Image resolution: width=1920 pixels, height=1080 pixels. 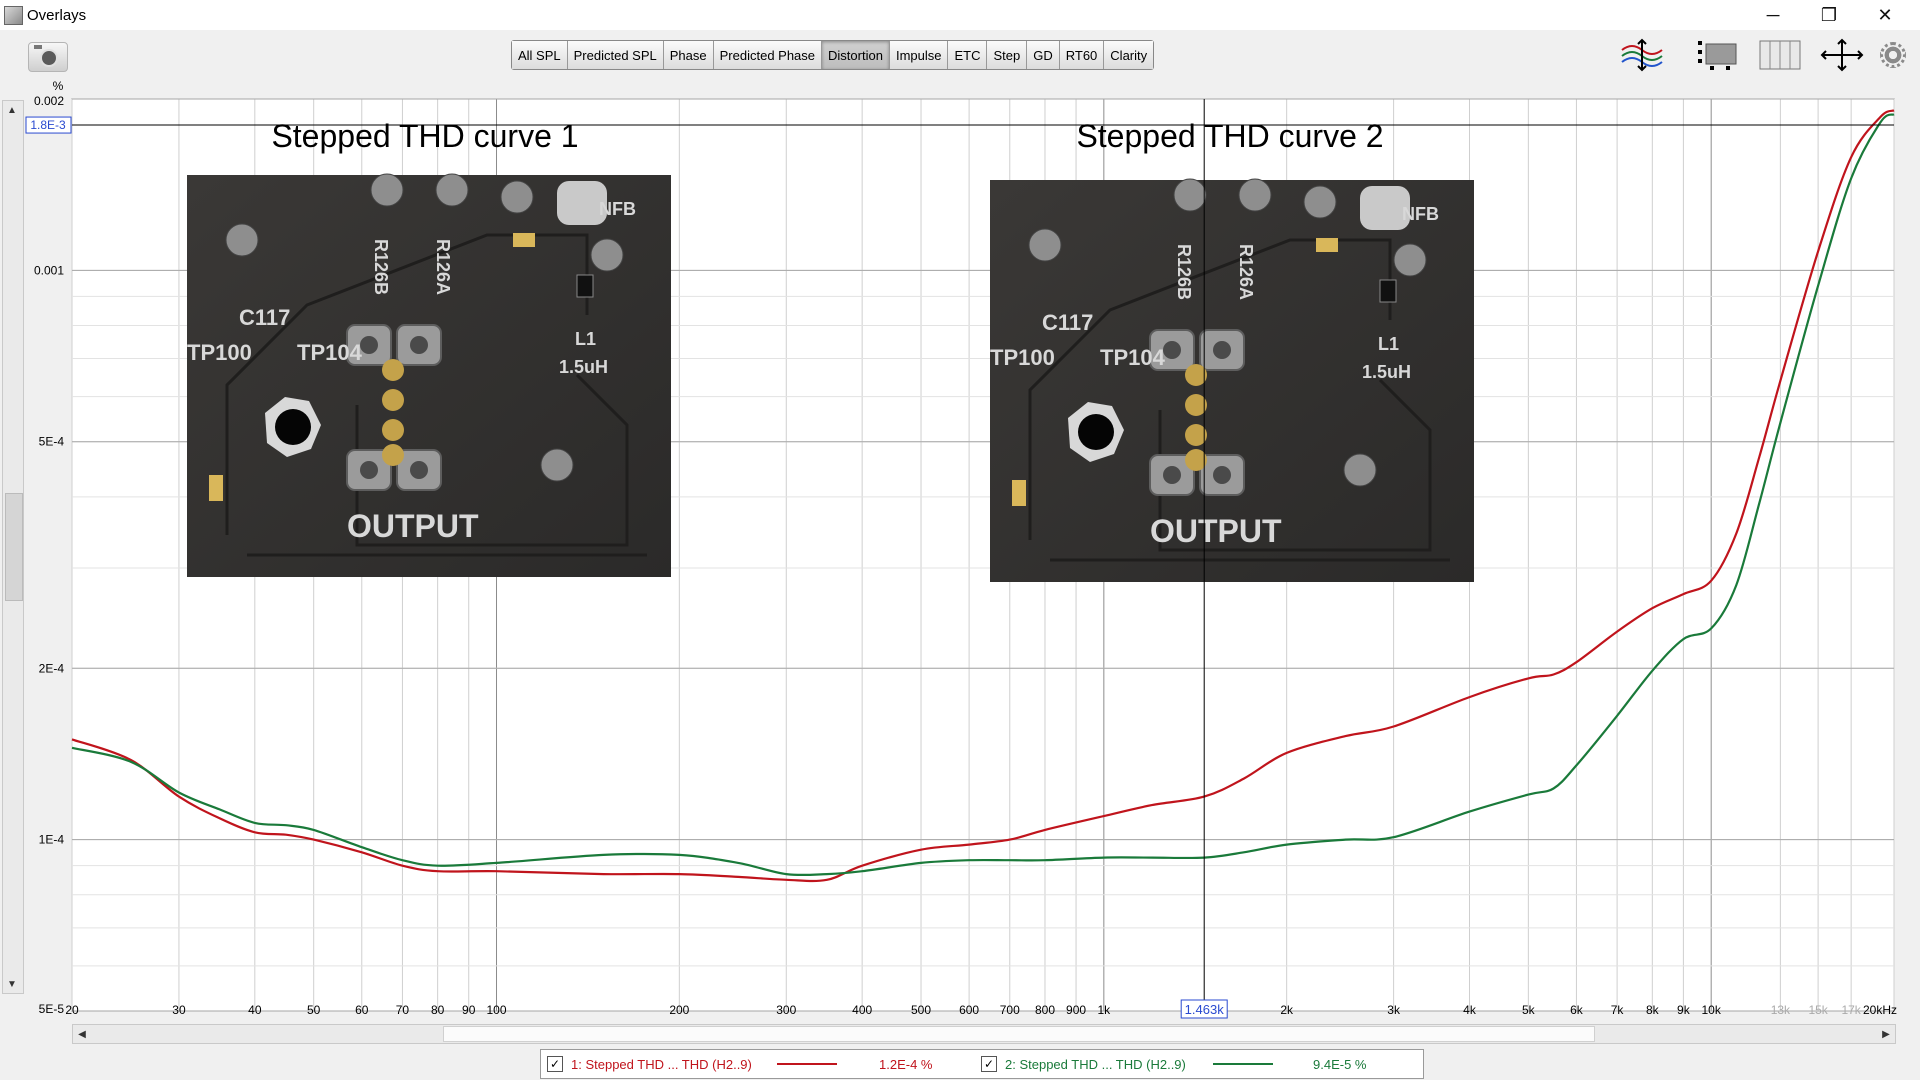 I want to click on fit-arrows-icon, so click(x=1842, y=55).